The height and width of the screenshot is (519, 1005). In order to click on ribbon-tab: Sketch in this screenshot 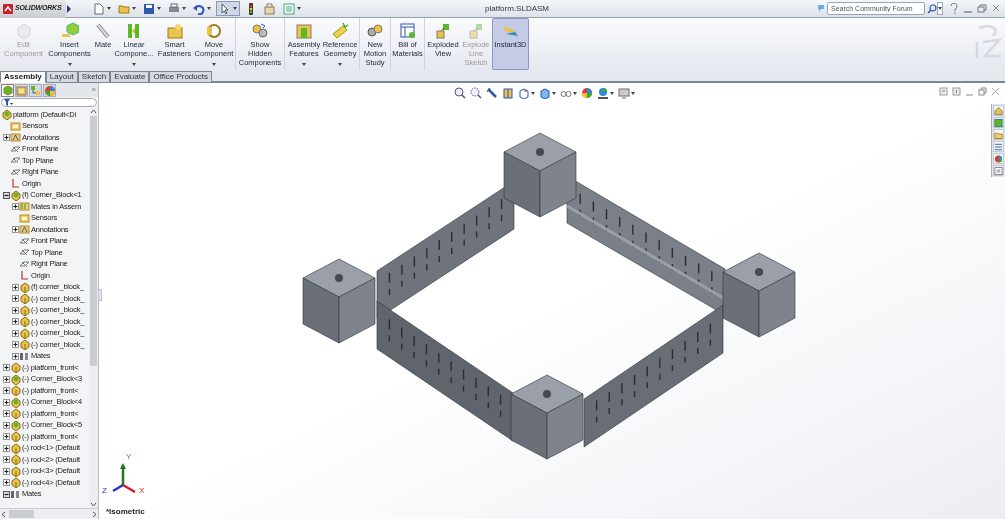, I will do `click(94, 77)`.